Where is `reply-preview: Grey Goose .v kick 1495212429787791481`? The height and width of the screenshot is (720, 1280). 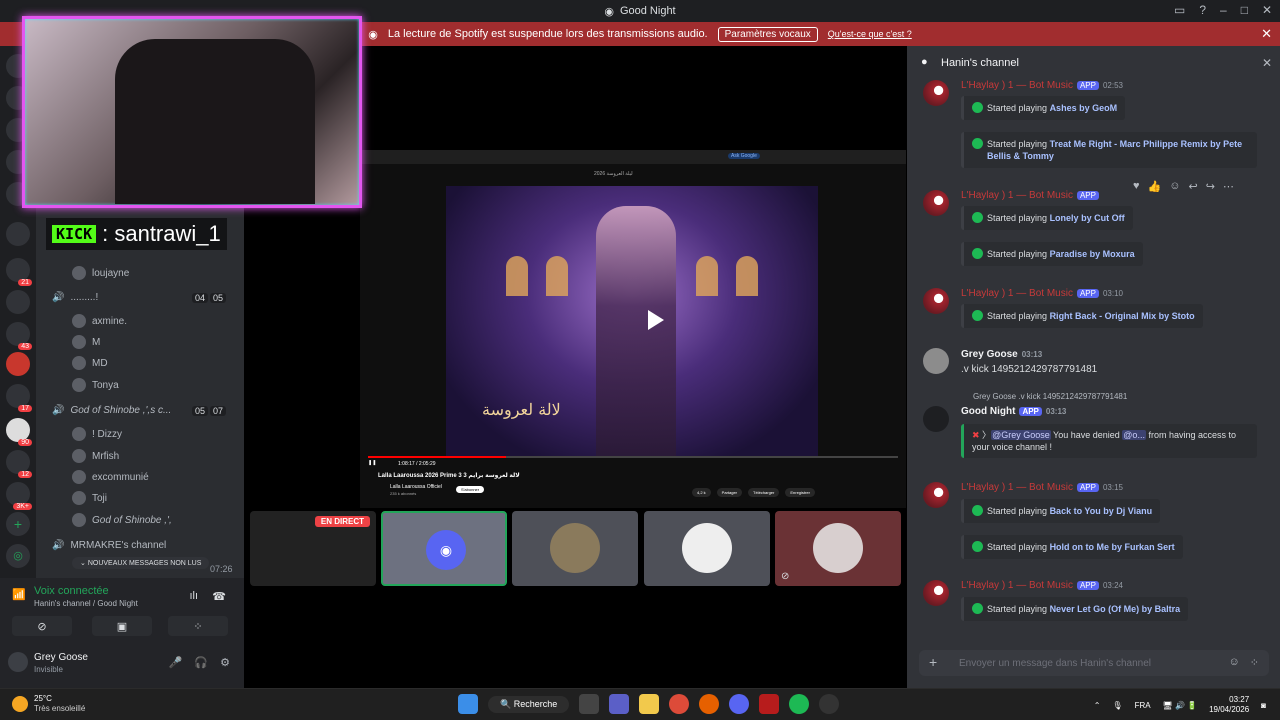
reply-preview: Grey Goose .v kick 1495212429787791481 is located at coordinates (1050, 396).